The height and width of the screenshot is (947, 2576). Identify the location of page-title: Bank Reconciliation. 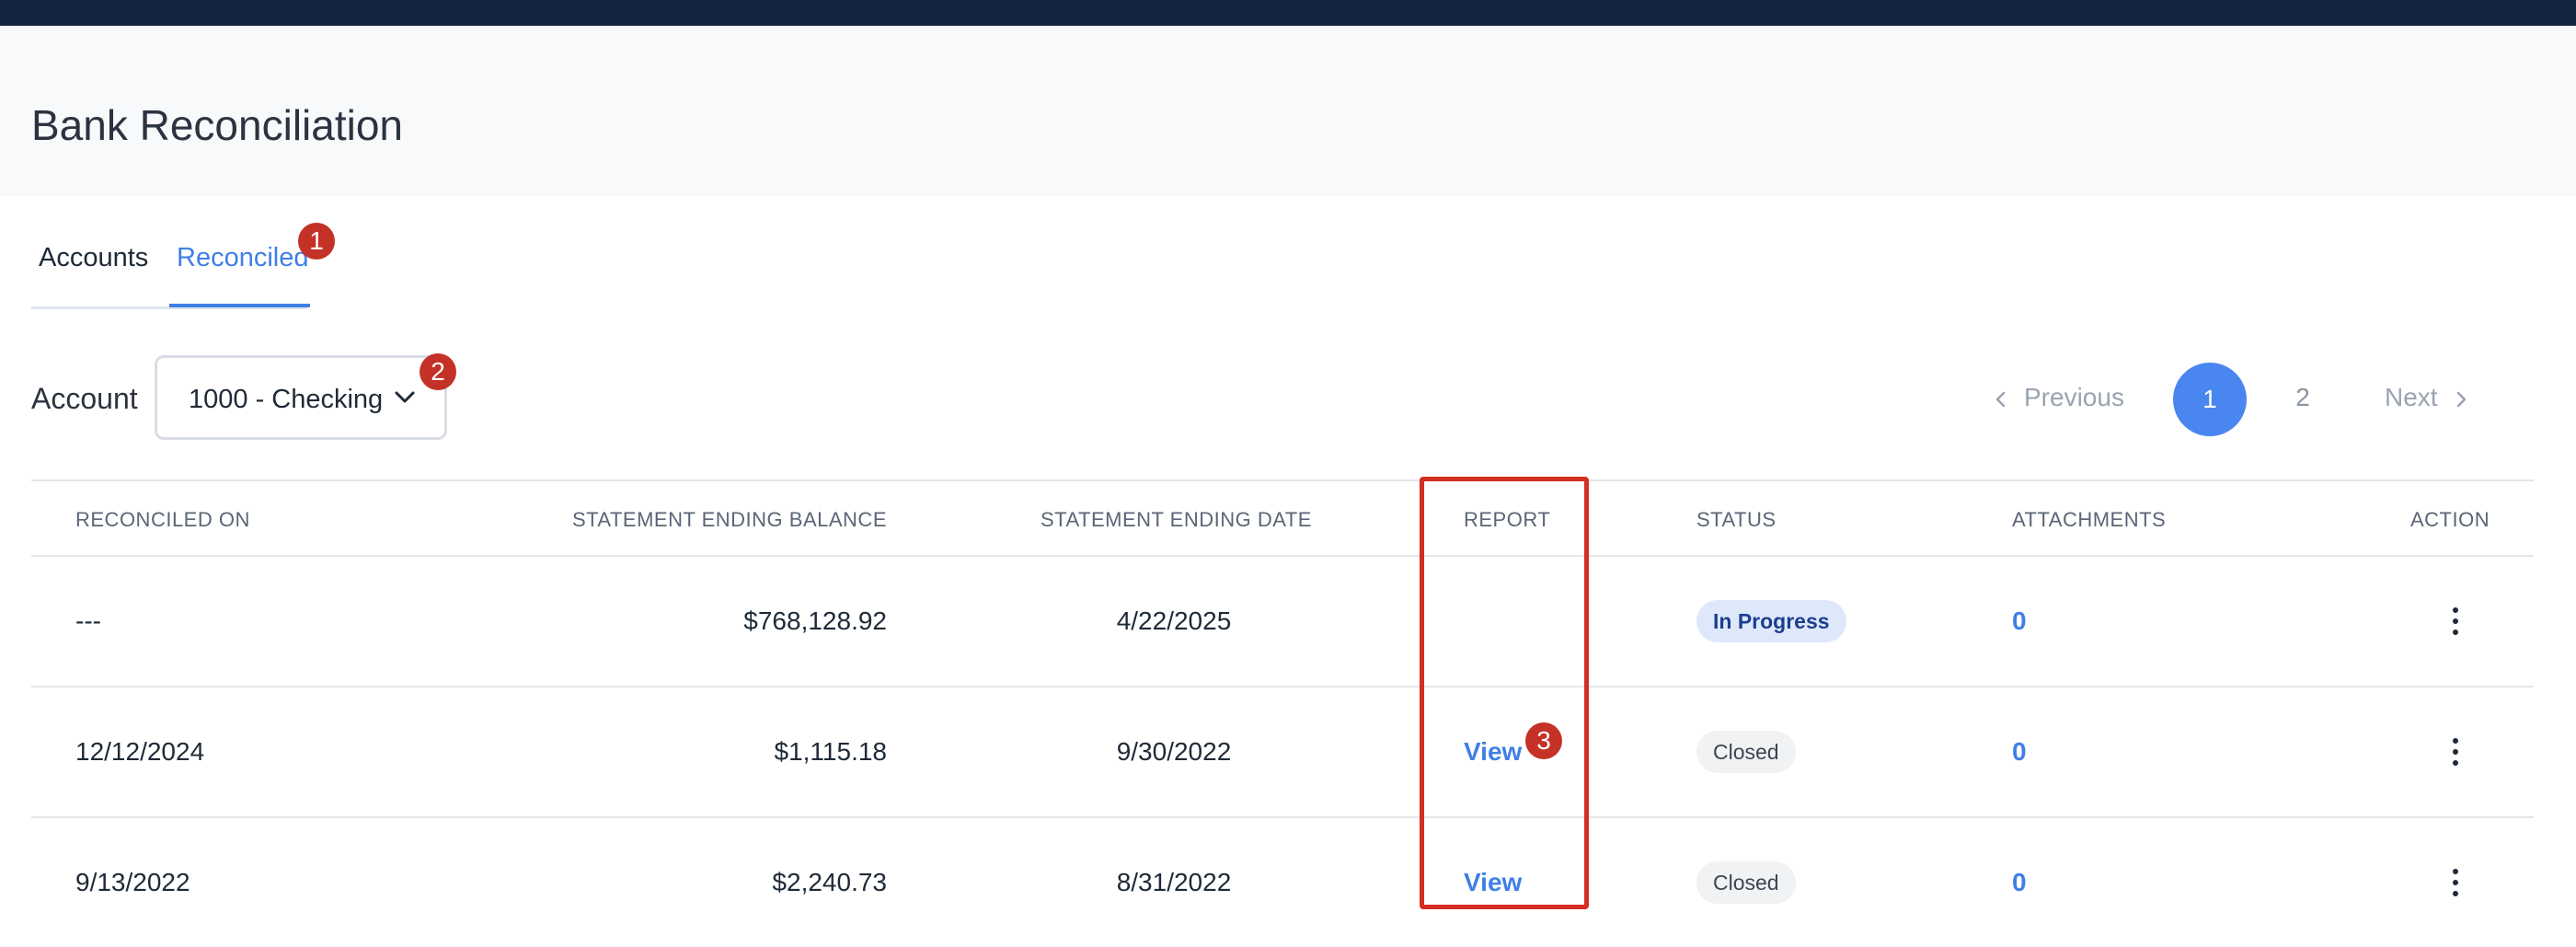
(217, 125).